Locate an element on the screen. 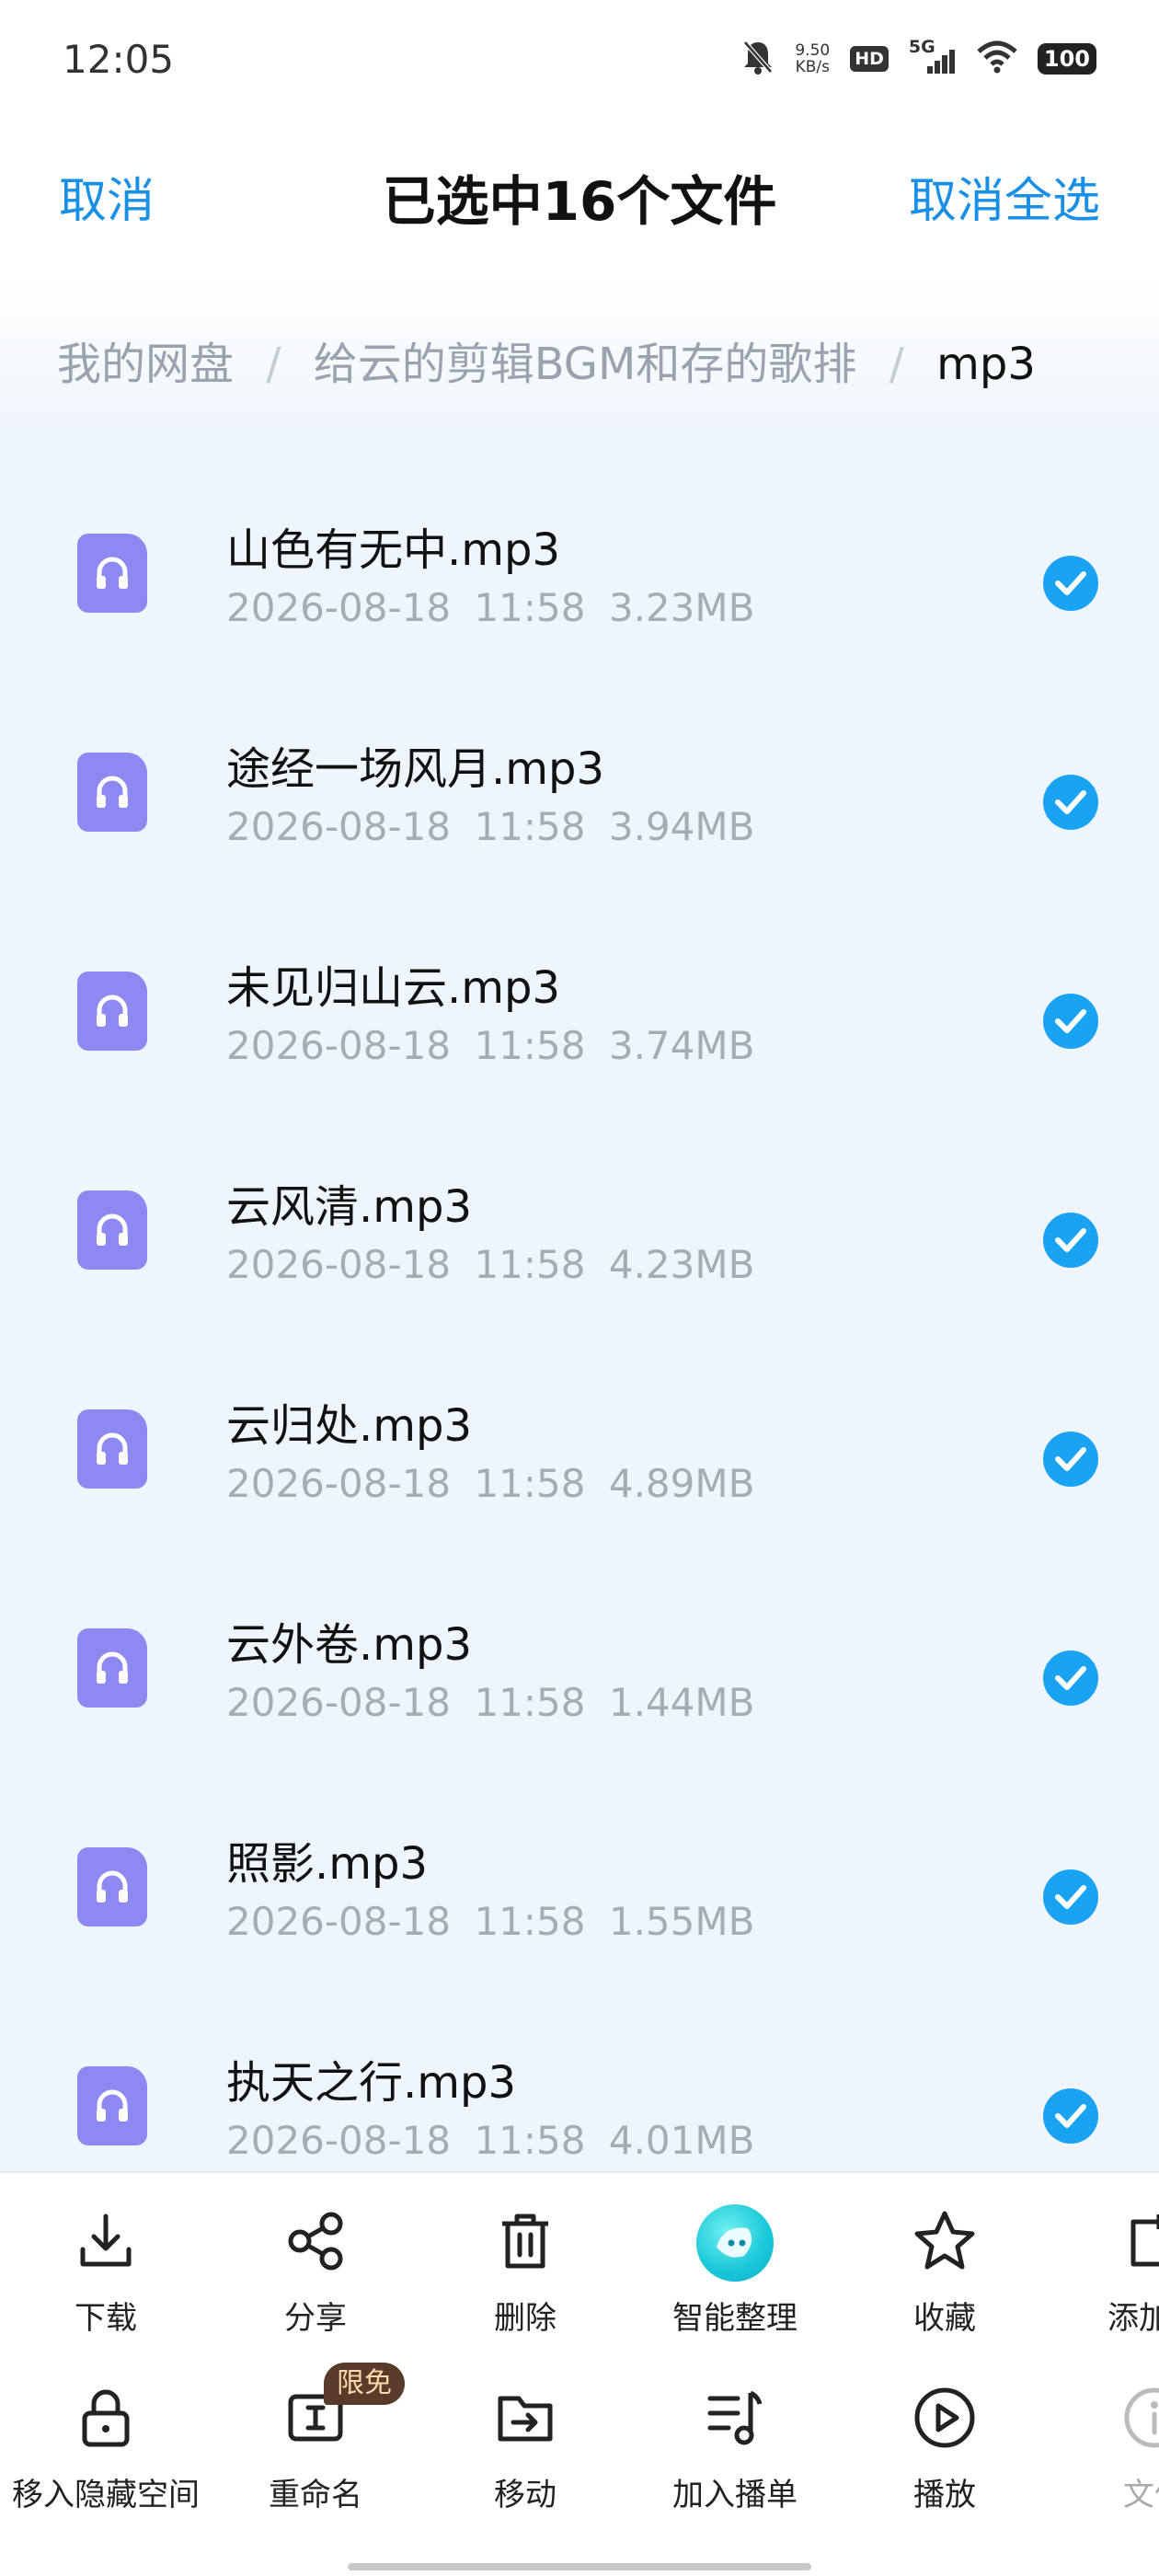  file-size: 3.94MB is located at coordinates (681, 826).